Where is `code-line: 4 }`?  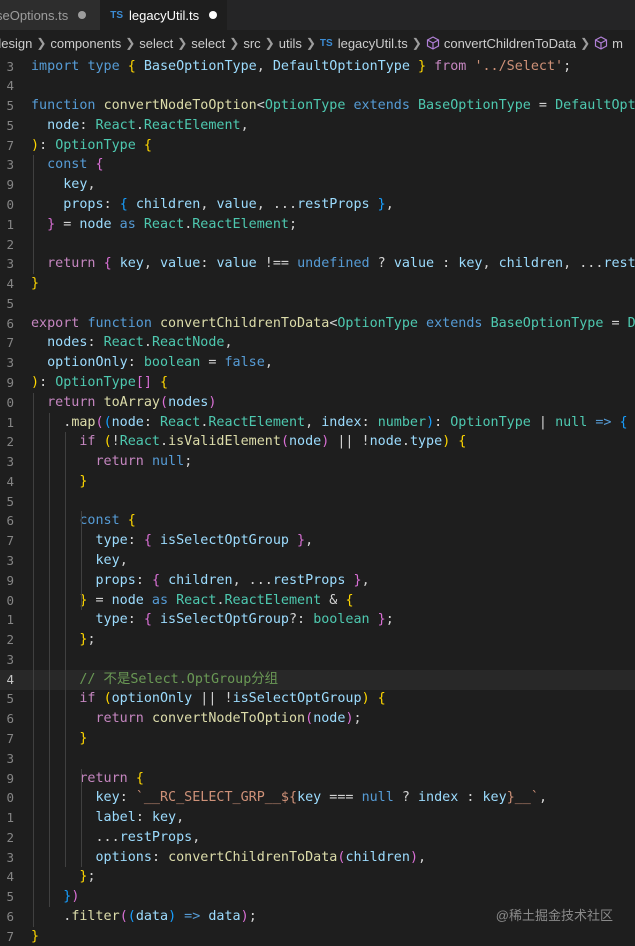 code-line: 4 } is located at coordinates (317, 482).